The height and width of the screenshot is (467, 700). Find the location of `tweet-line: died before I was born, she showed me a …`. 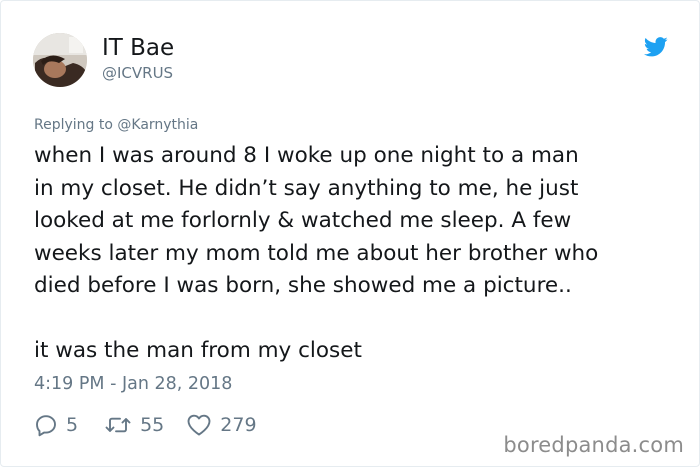

tweet-line: died before I was born, she showed me a … is located at coordinates (303, 285).